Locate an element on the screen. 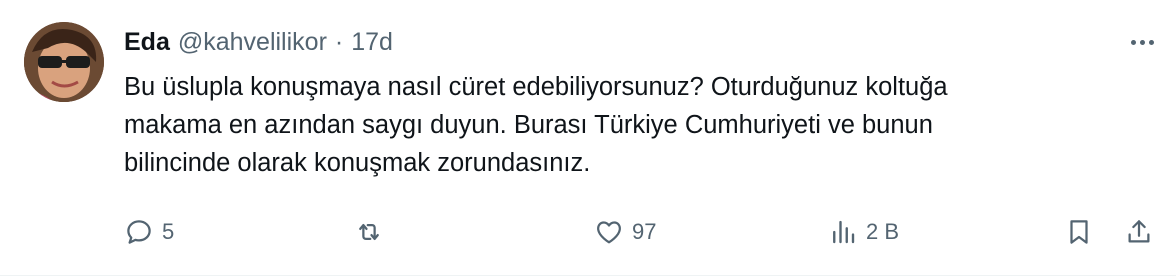 This screenshot has height=276, width=1176. bookmark-icon is located at coordinates (1079, 232).